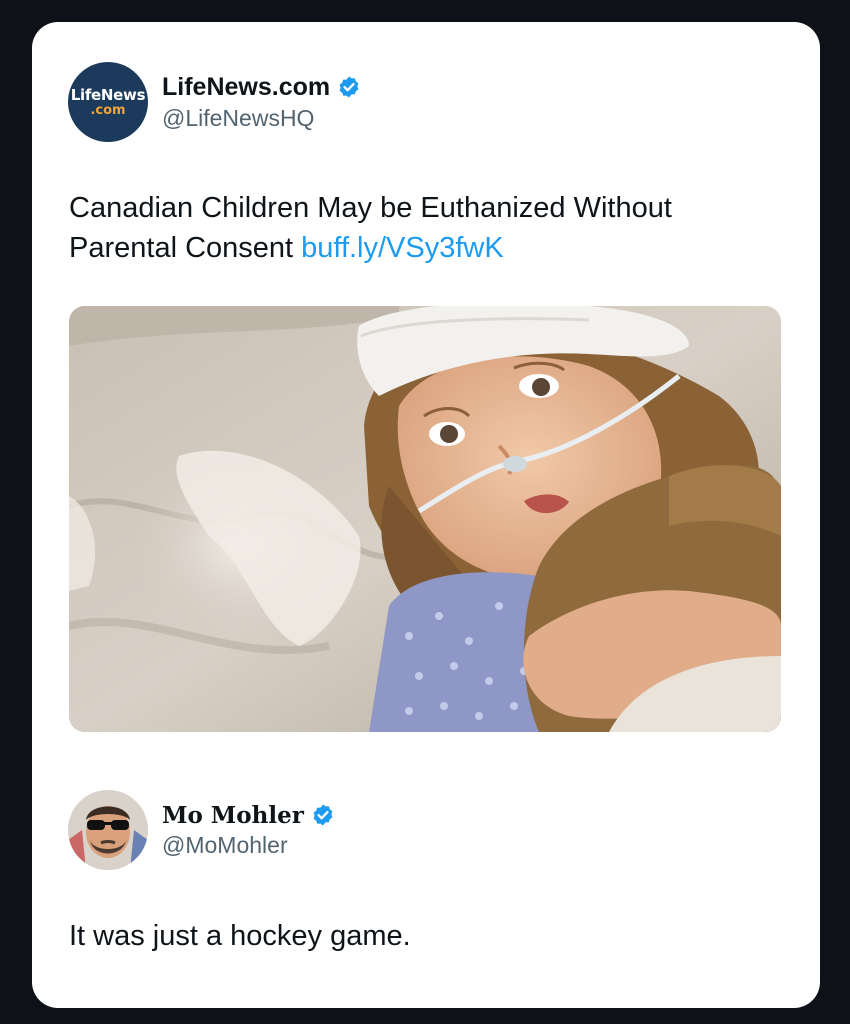 This screenshot has height=1024, width=850. I want to click on tweet1-handle: @LifeNewsHQ, so click(261, 118).